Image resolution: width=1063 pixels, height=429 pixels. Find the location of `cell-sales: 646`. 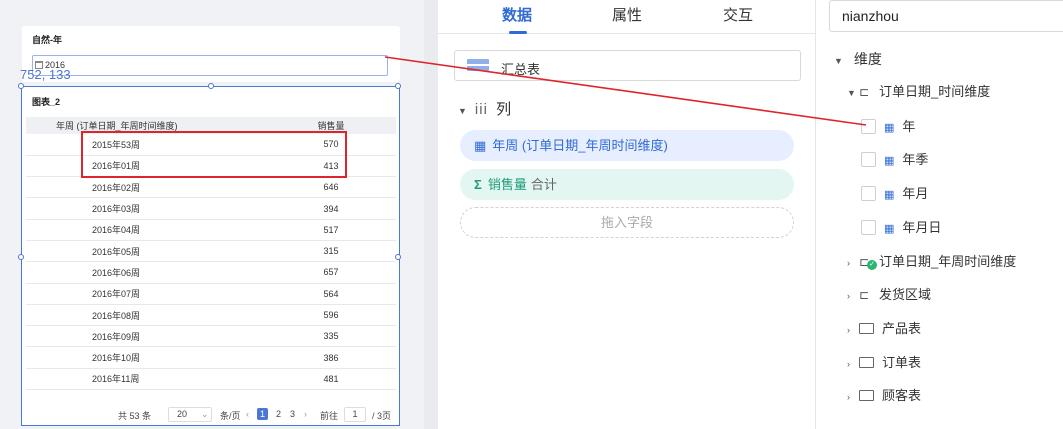

cell-sales: 646 is located at coordinates (331, 187).